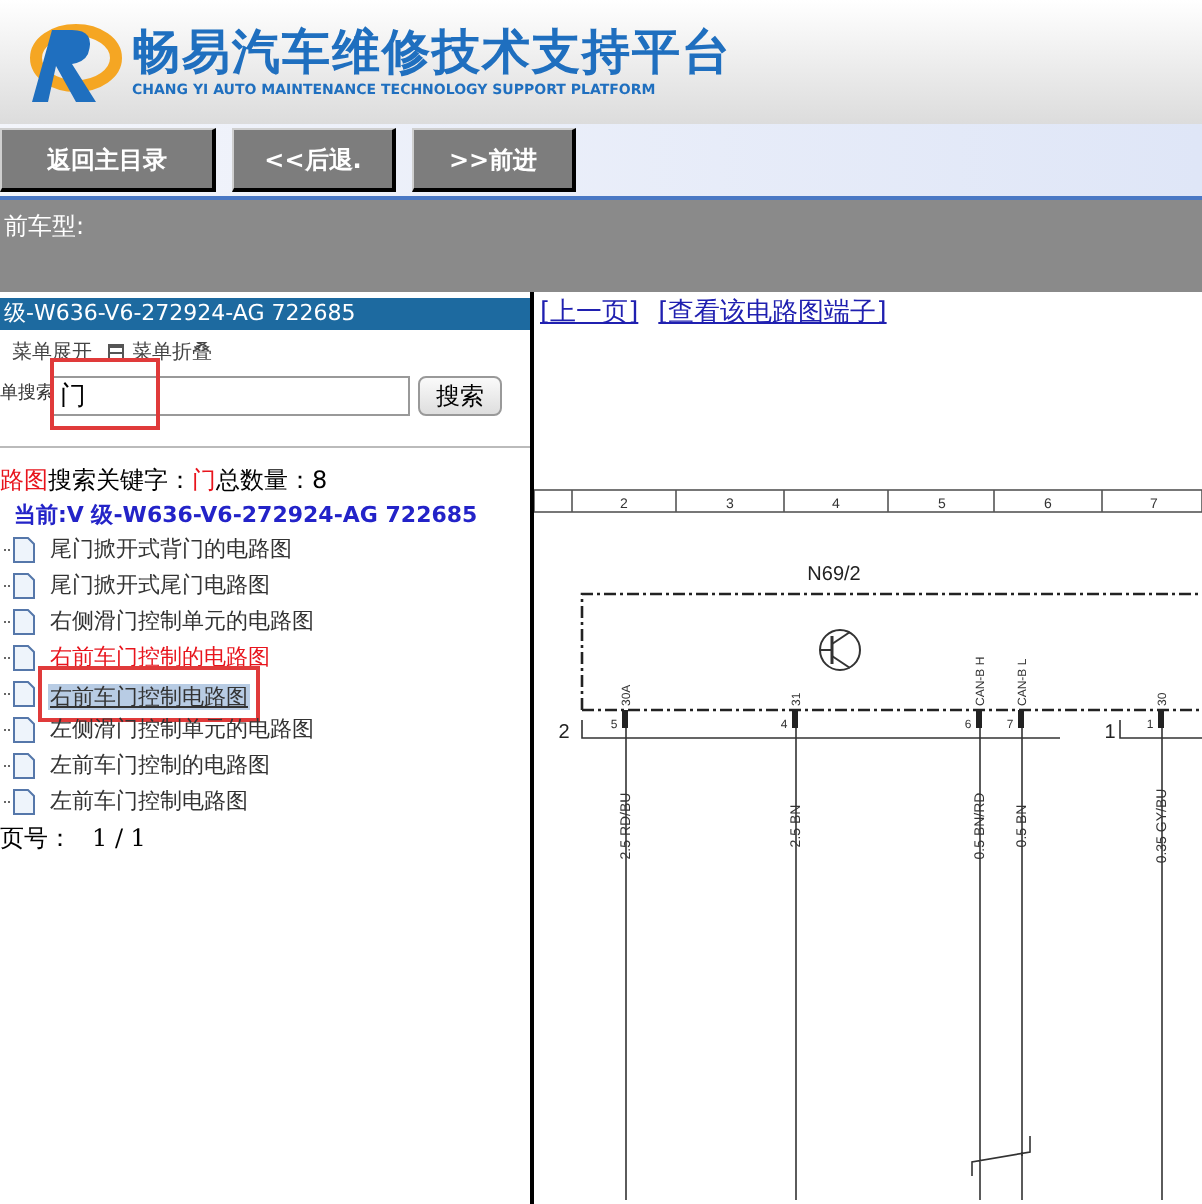 This screenshot has width=1202, height=1204. What do you see at coordinates (1110, 733) in the screenshot?
I see `connector-label: 1` at bounding box center [1110, 733].